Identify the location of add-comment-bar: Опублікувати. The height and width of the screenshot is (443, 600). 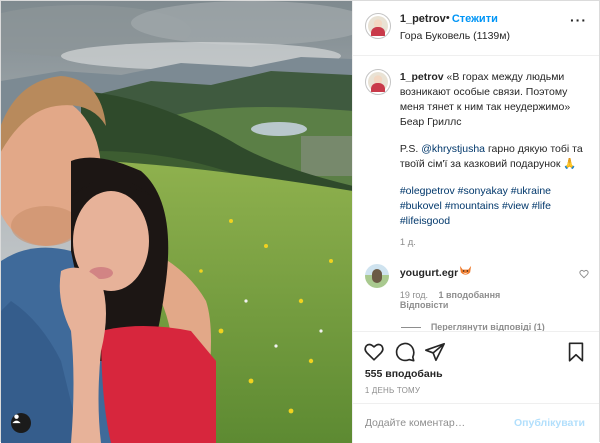
(475, 423).